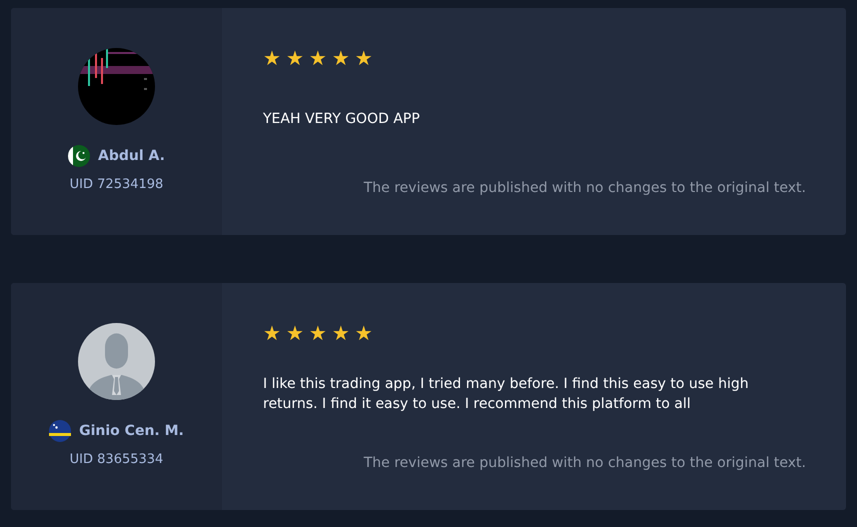 This screenshot has width=857, height=527. Describe the element at coordinates (117, 185) in the screenshot. I see `user-id: UID 72534198` at that location.